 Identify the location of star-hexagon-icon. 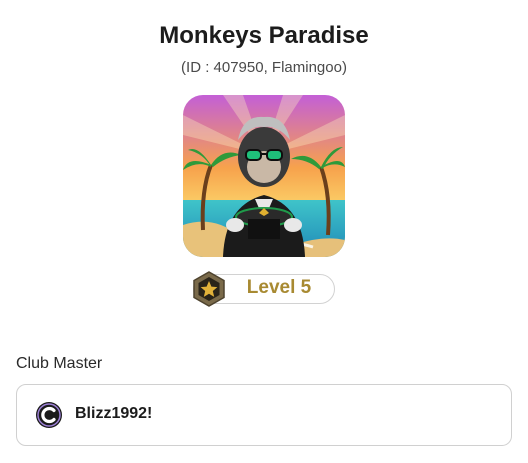
(209, 289).